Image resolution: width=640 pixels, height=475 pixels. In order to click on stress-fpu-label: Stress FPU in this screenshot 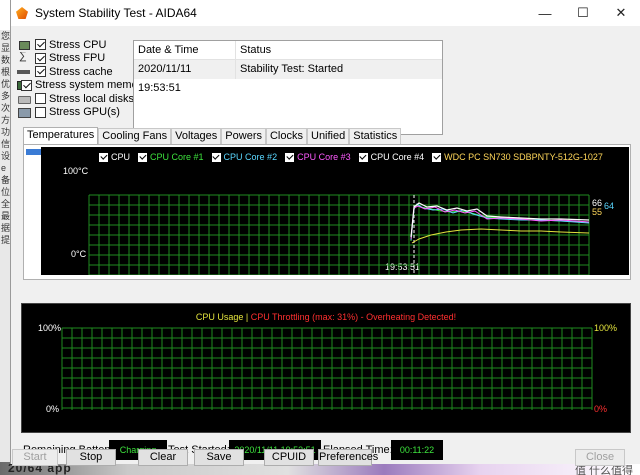, I will do `click(77, 58)`.